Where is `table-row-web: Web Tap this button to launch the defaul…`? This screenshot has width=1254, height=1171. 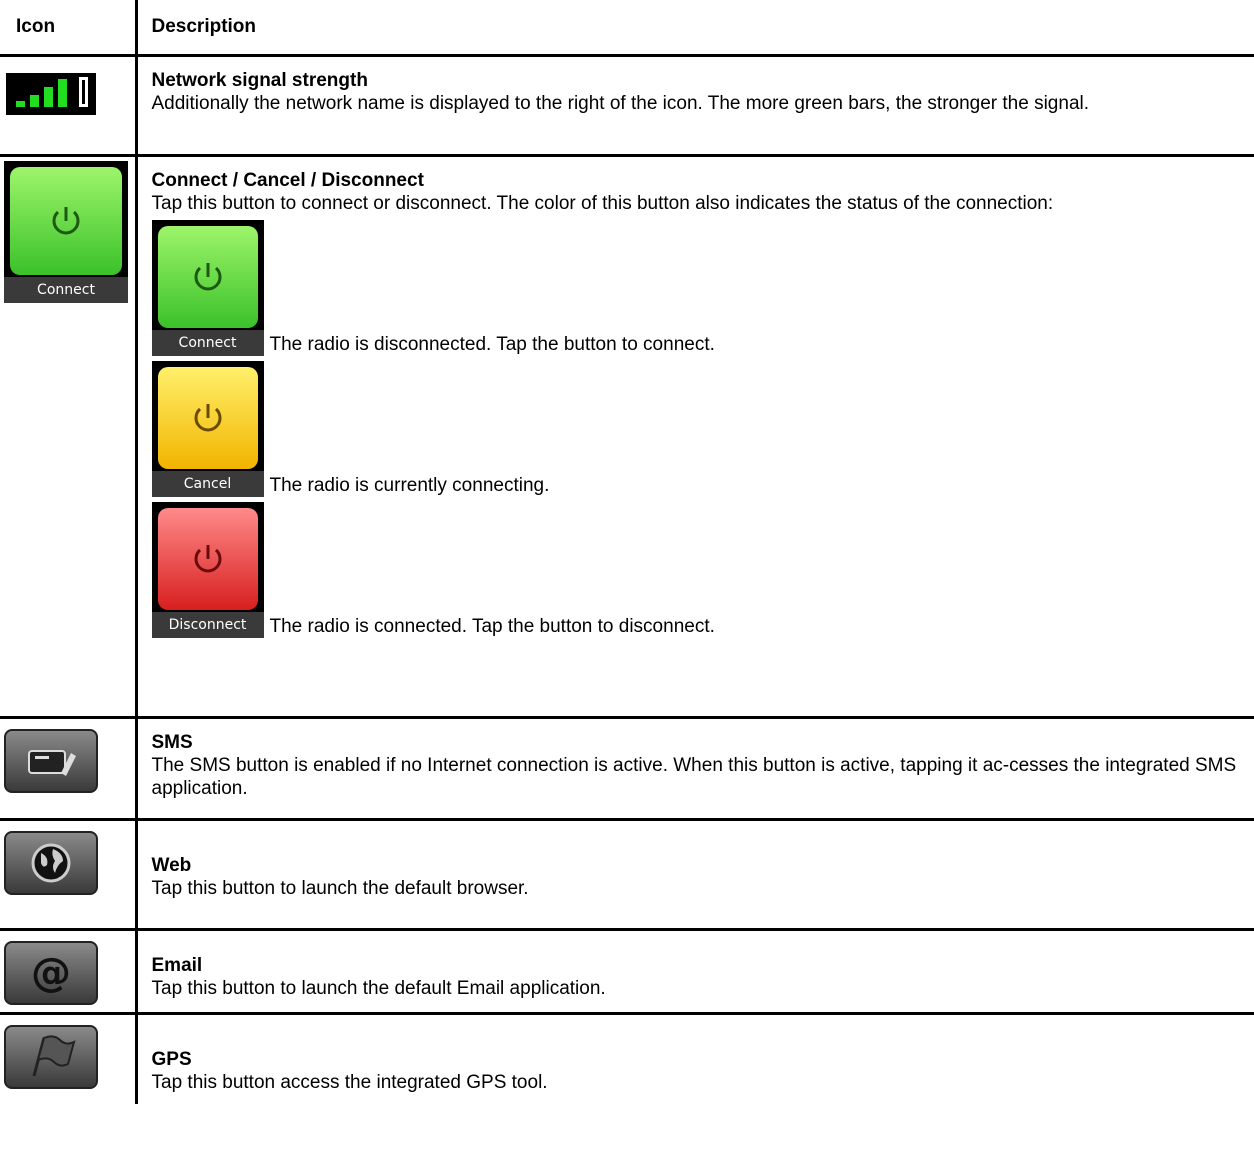 table-row-web: Web Tap this button to launch the defaul… is located at coordinates (627, 875).